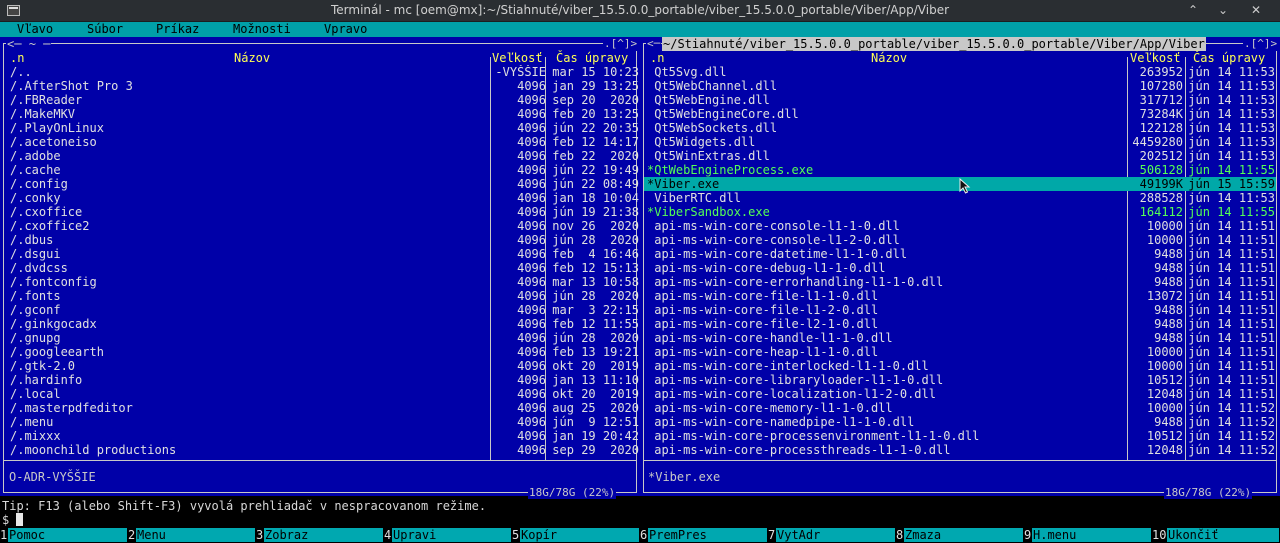  I want to click on chevron-up-icon: ⌃, so click(1193, 10).